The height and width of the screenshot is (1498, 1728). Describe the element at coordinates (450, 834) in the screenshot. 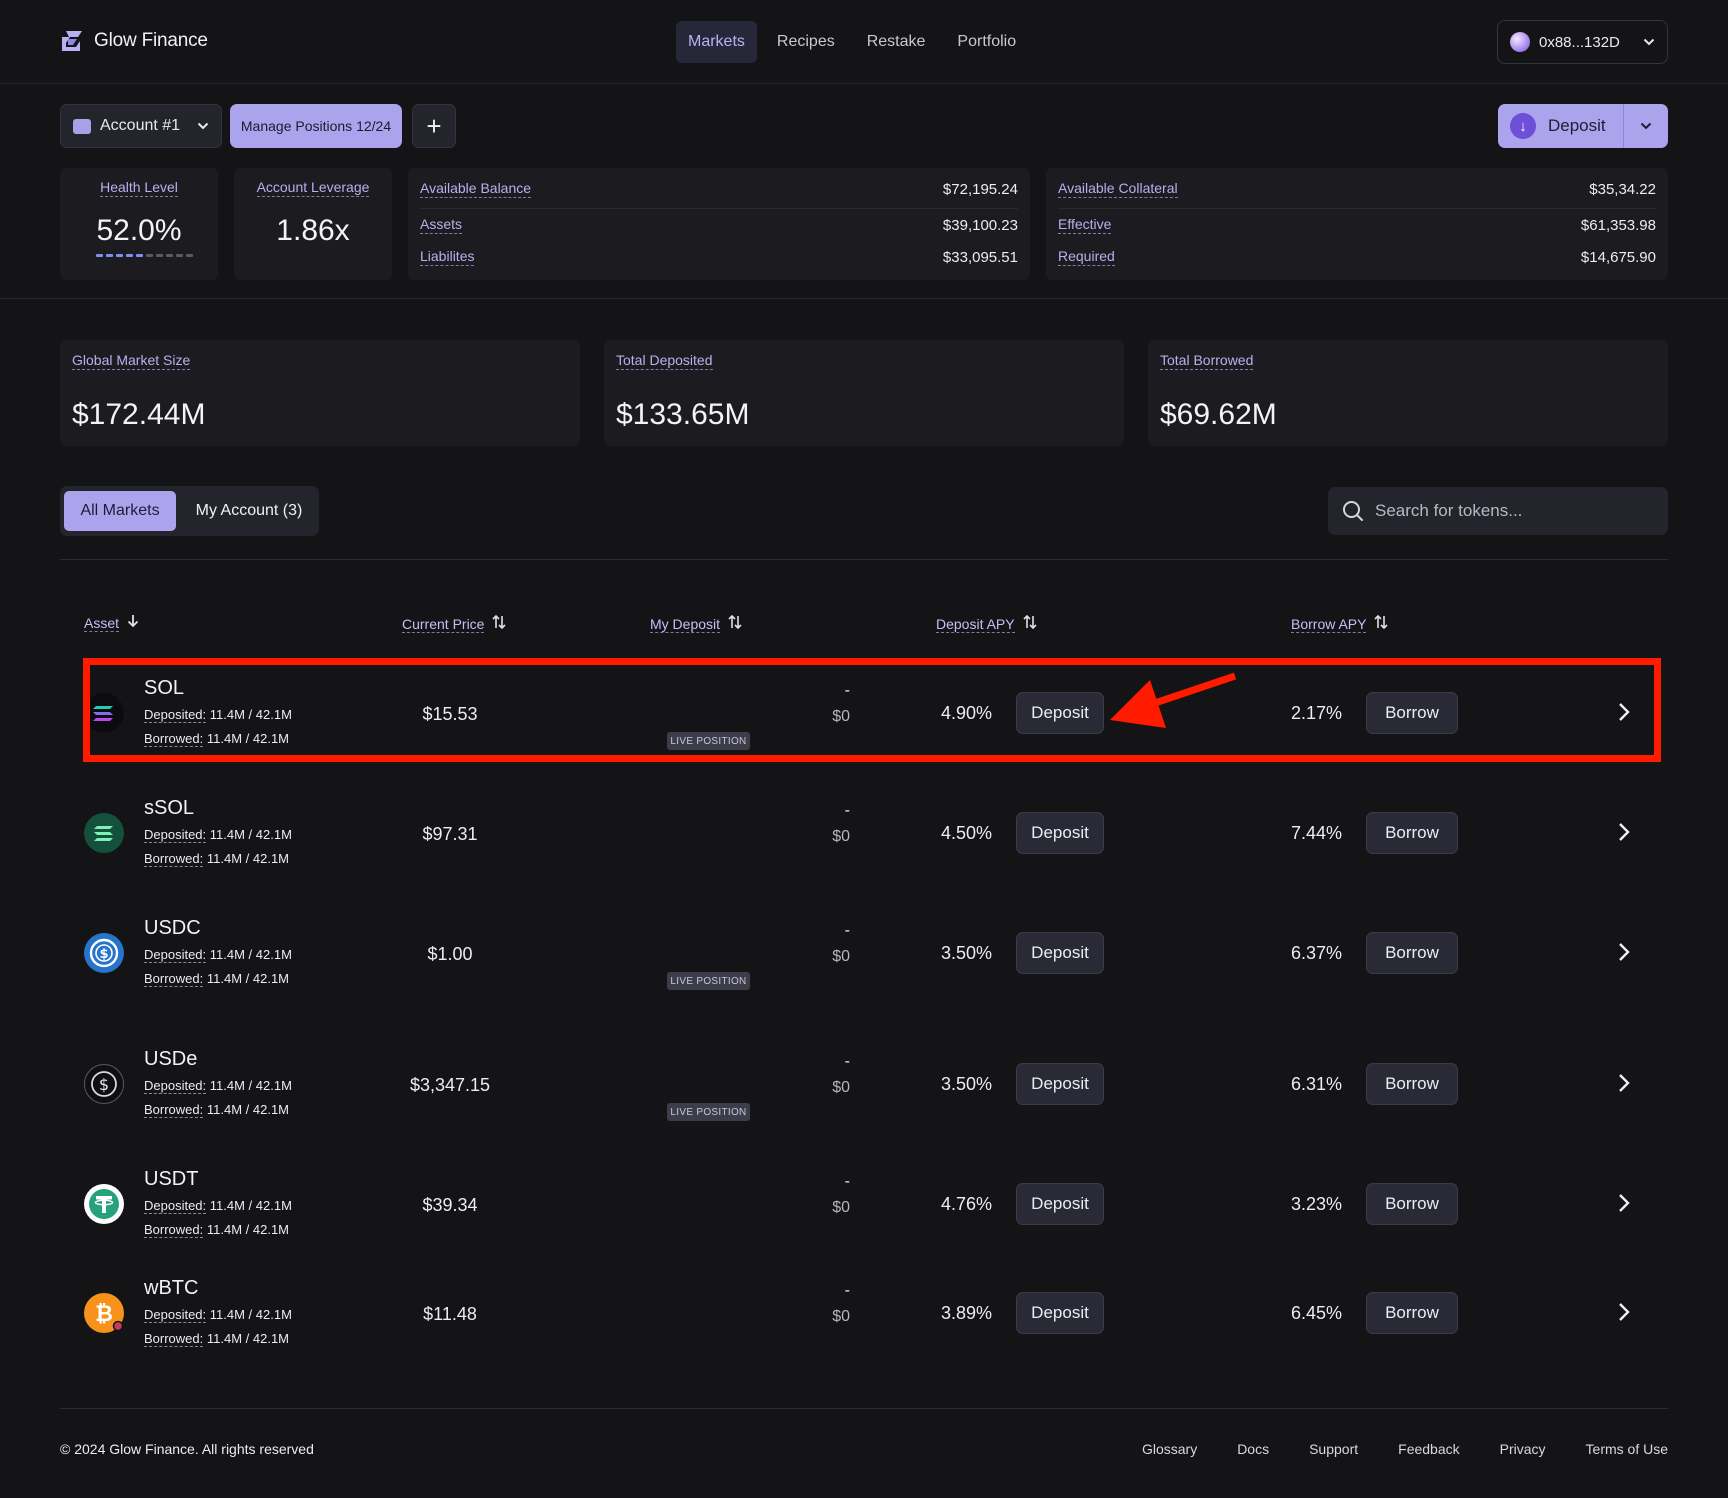

I see `current-price: $97.31` at that location.